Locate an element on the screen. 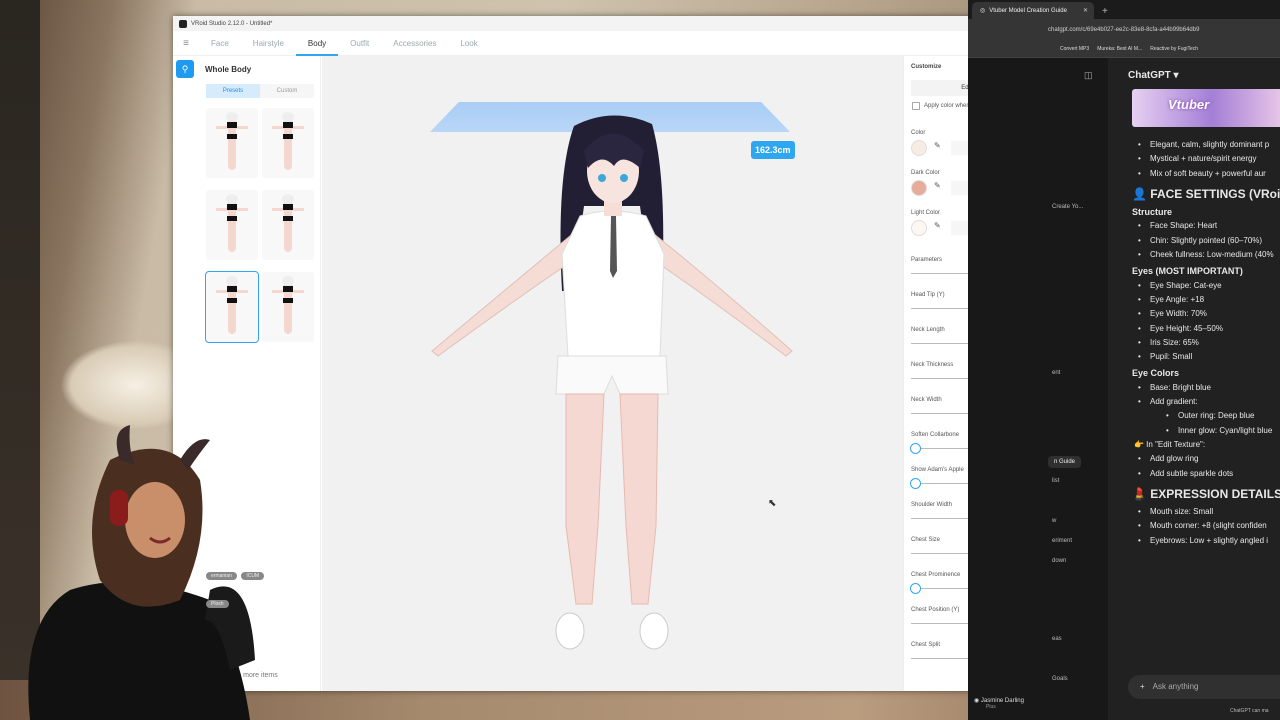  param-label: Shoulder Width is located at coordinates (932, 505).